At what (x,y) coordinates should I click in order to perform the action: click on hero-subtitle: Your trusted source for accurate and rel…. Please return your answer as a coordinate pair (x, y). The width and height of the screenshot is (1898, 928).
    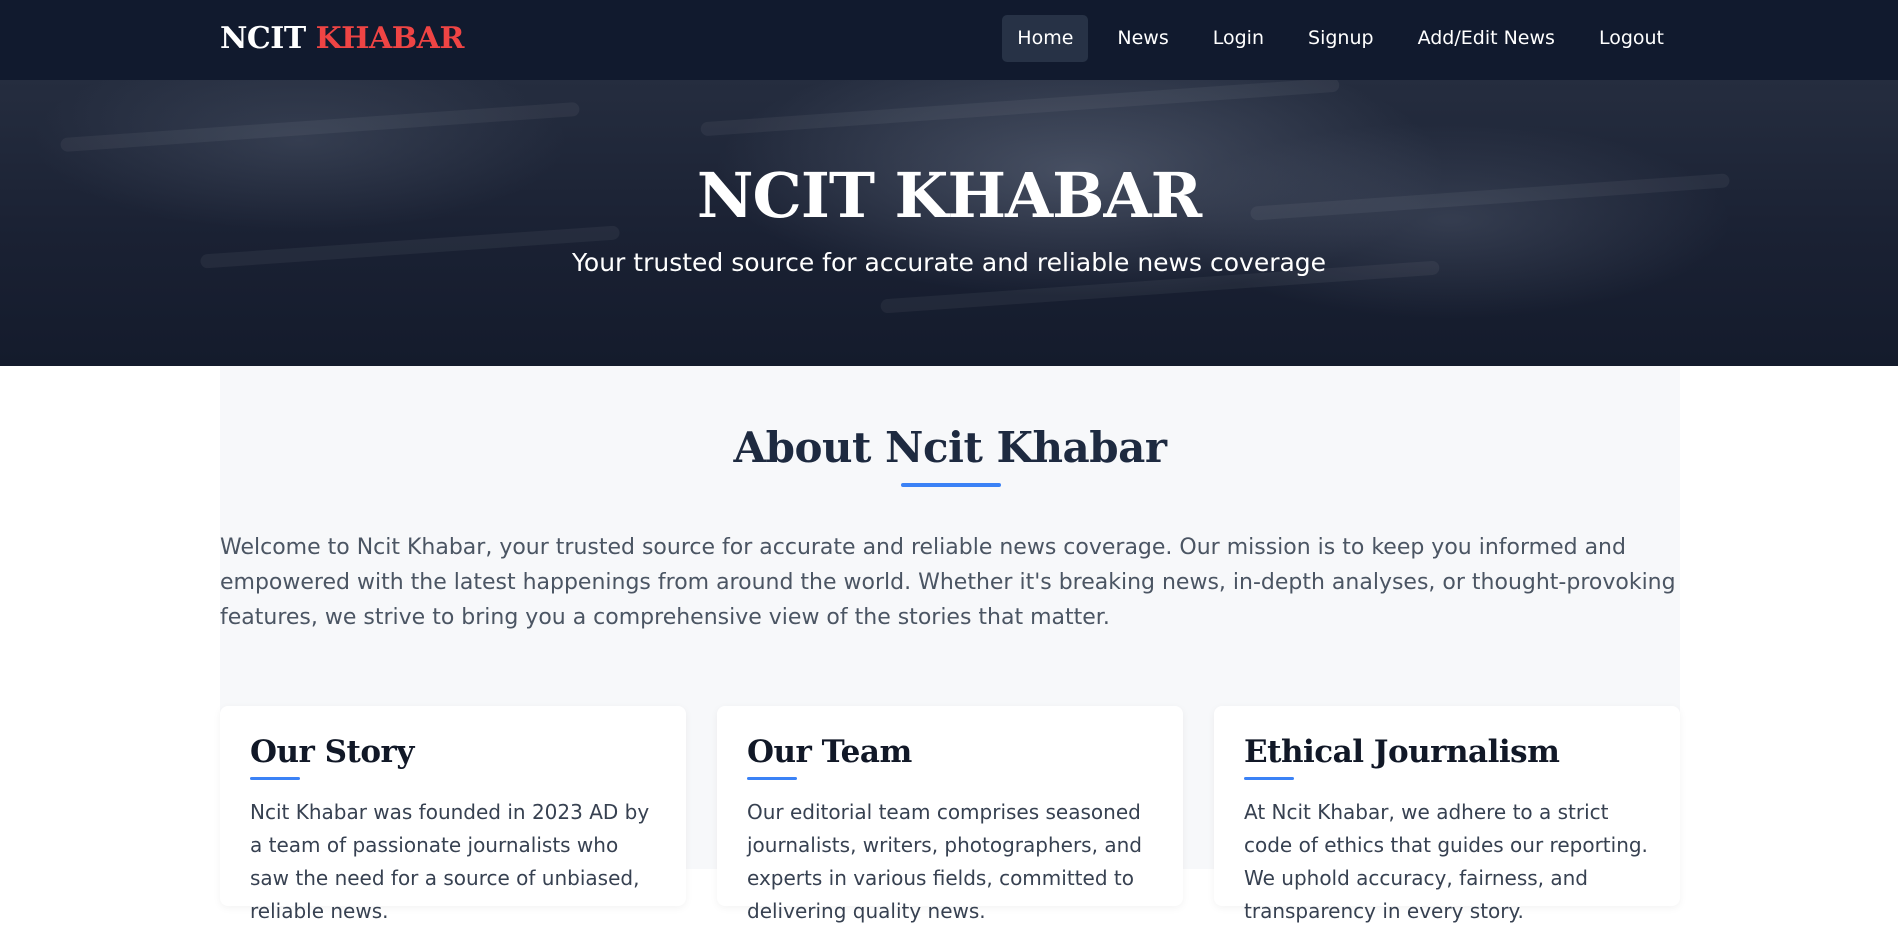
    Looking at the image, I should click on (949, 262).